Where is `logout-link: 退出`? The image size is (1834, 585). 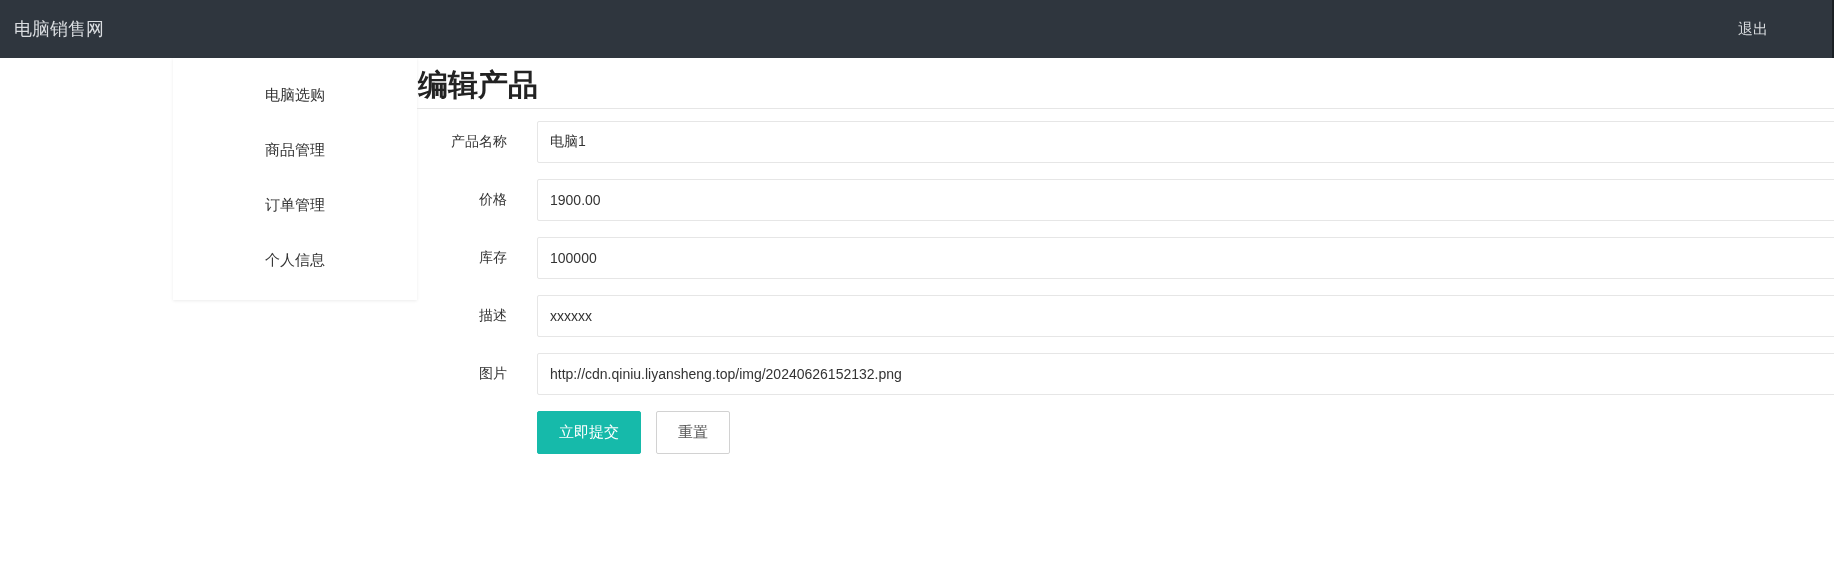
logout-link: 退出 is located at coordinates (1753, 29).